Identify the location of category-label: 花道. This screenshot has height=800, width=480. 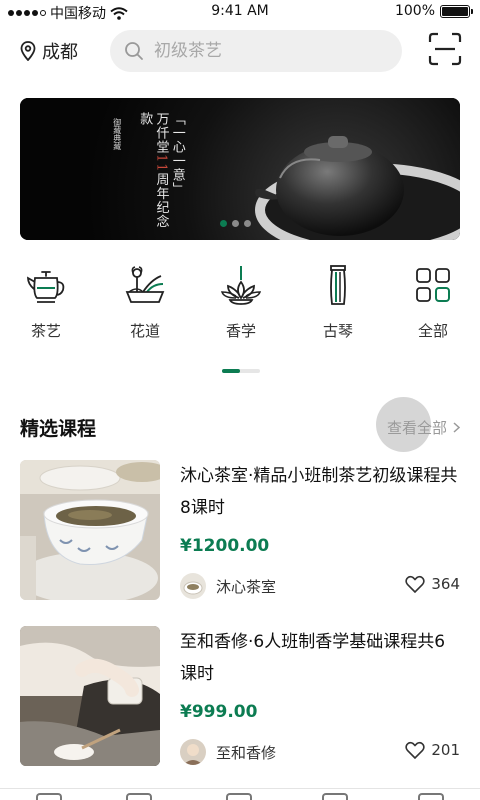
(144, 331).